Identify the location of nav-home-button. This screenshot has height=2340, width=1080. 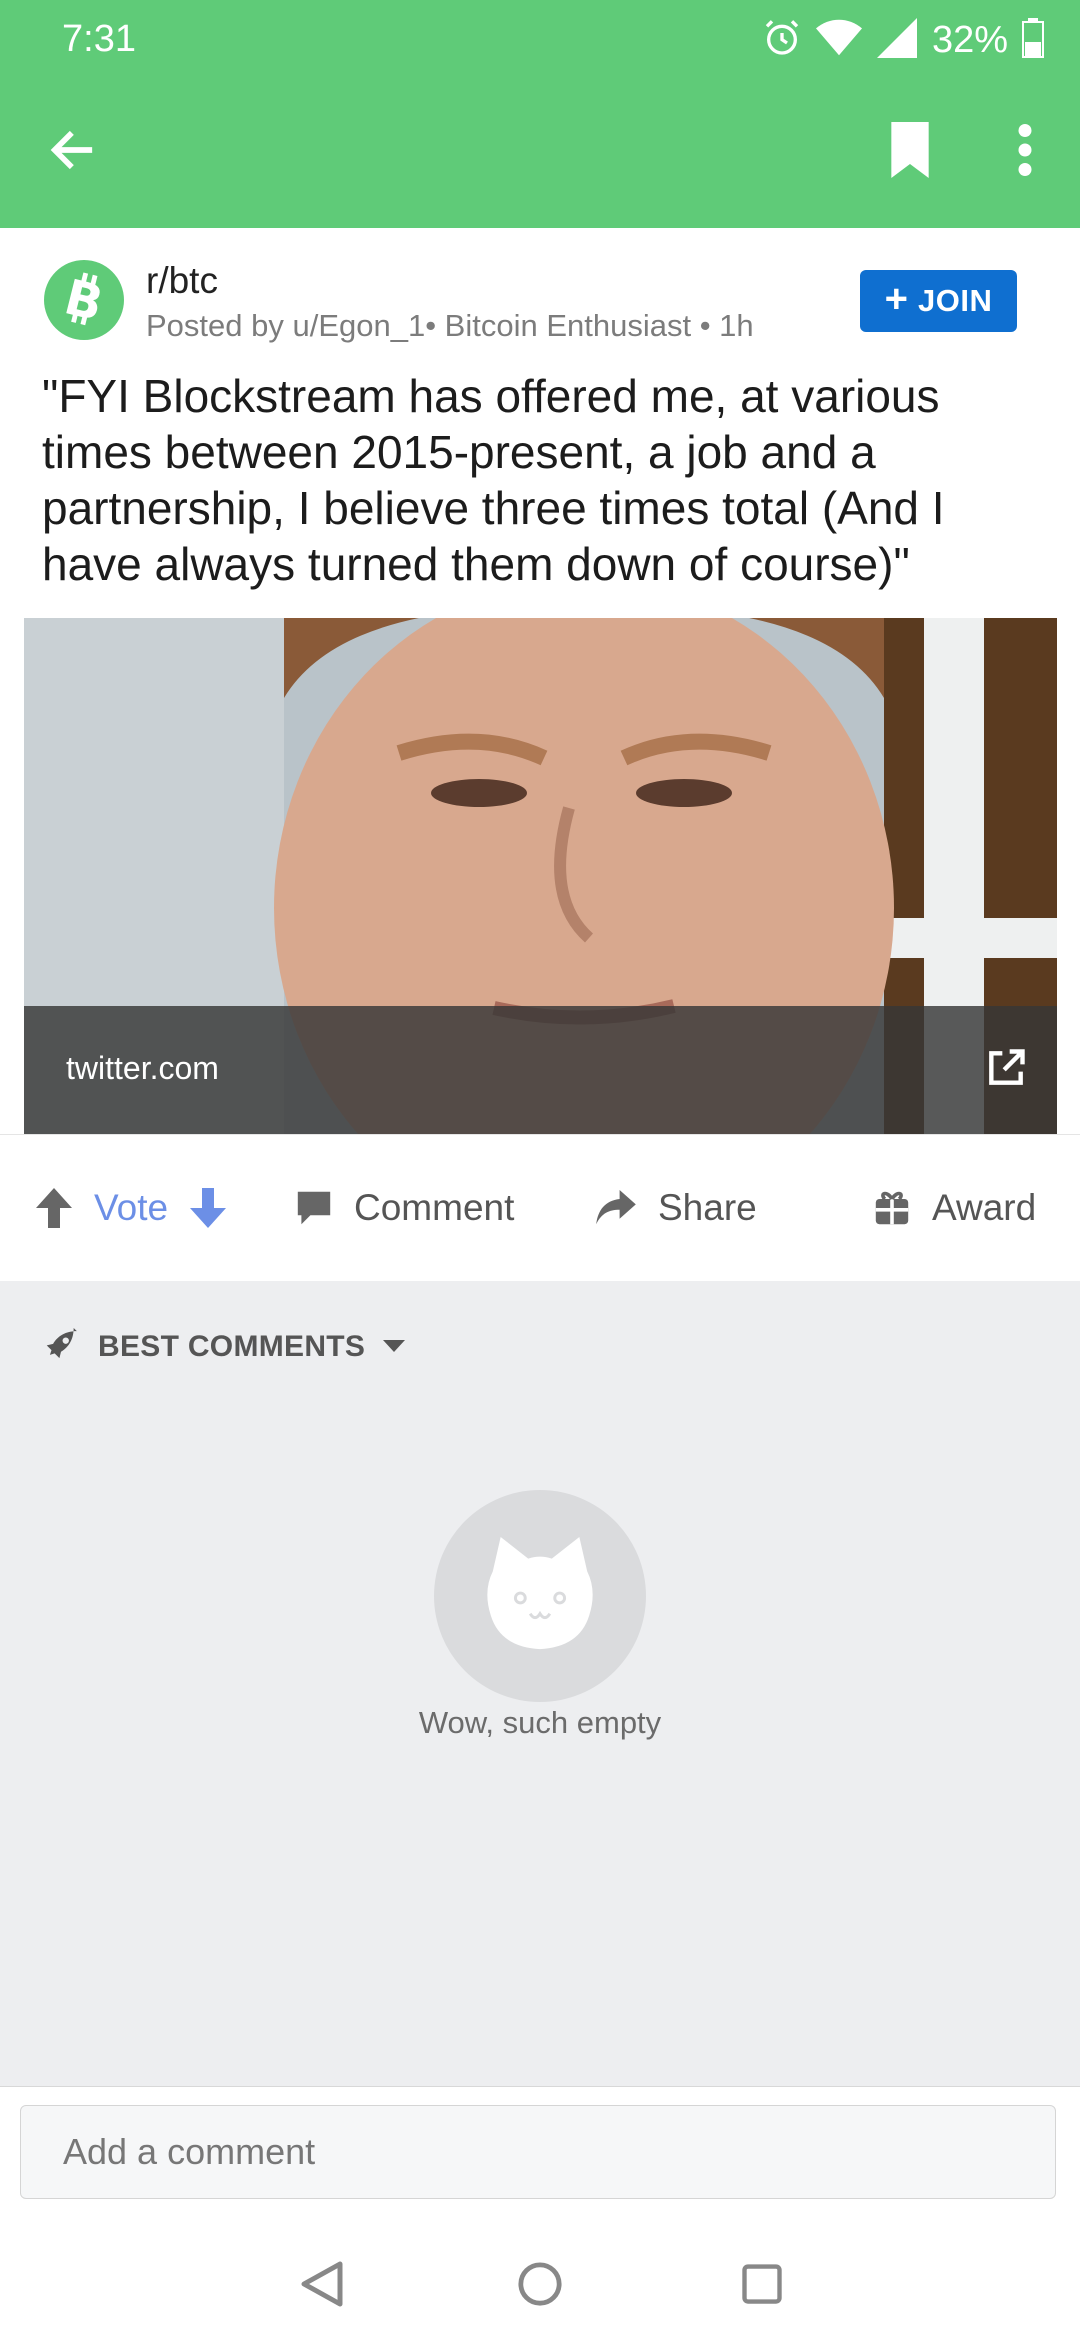
(540, 2284).